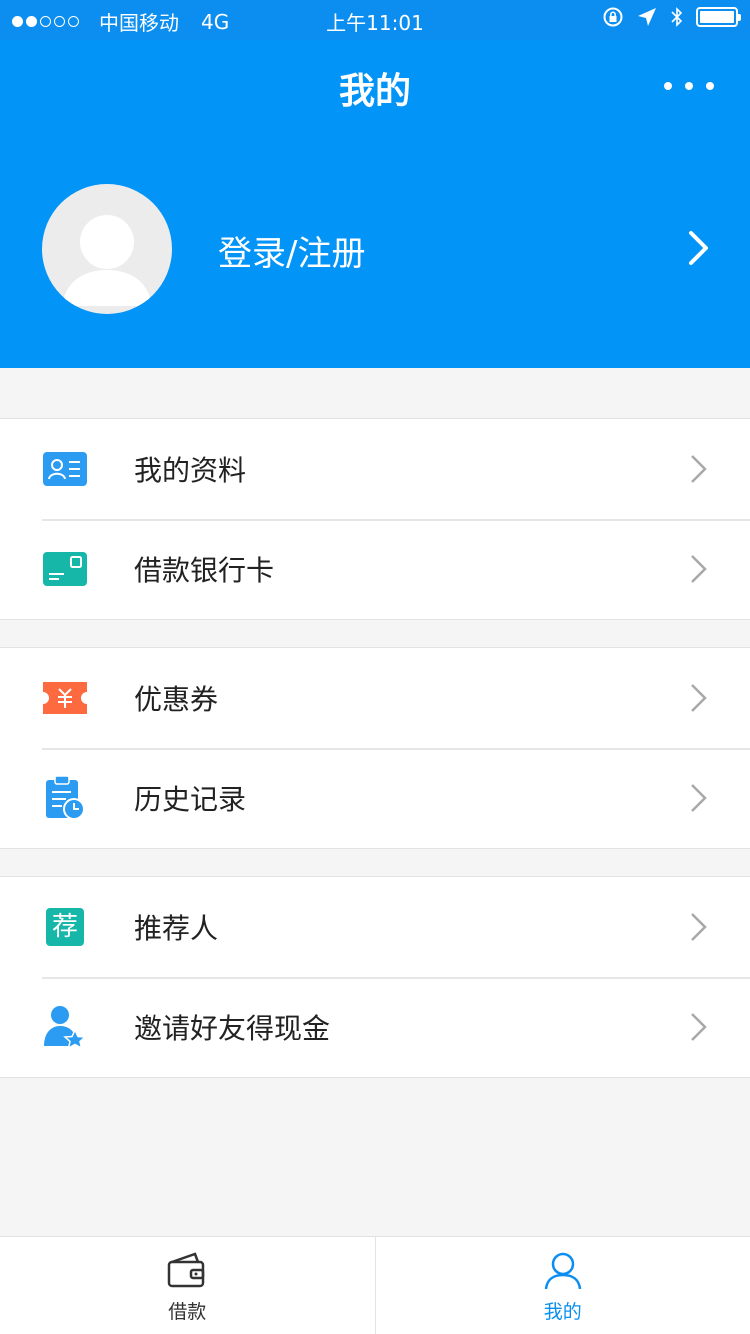  What do you see at coordinates (65, 798) in the screenshot?
I see `history-icon` at bounding box center [65, 798].